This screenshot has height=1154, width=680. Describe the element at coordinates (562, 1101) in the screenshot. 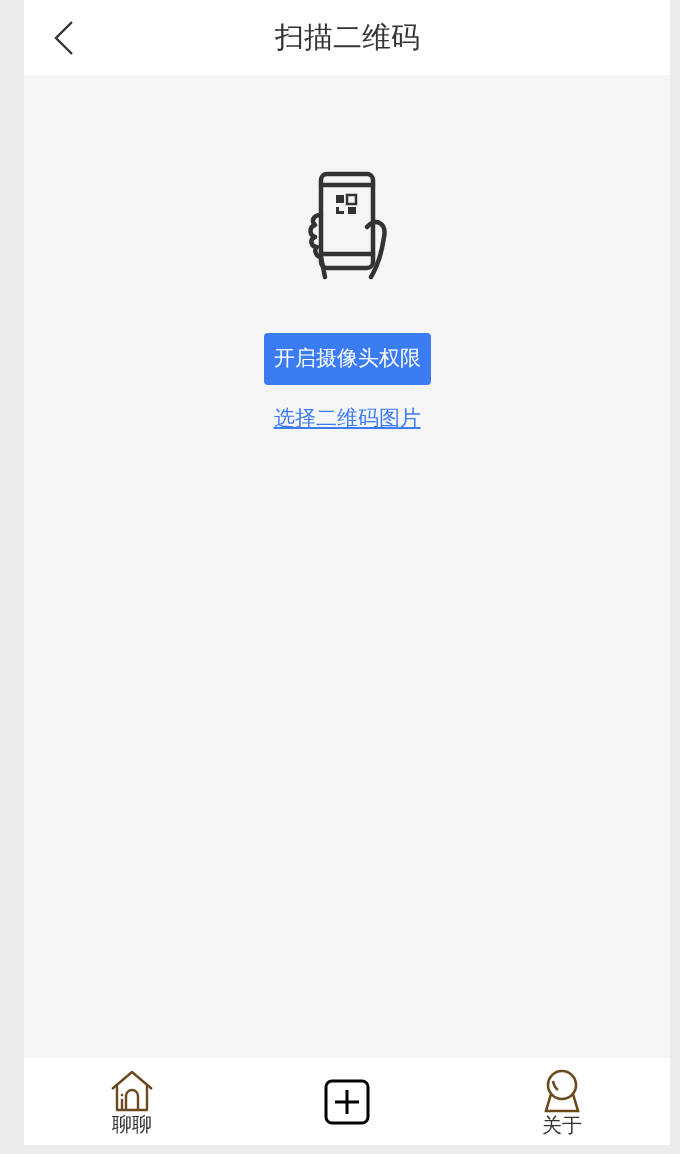

I see `tab-item: 关于` at that location.